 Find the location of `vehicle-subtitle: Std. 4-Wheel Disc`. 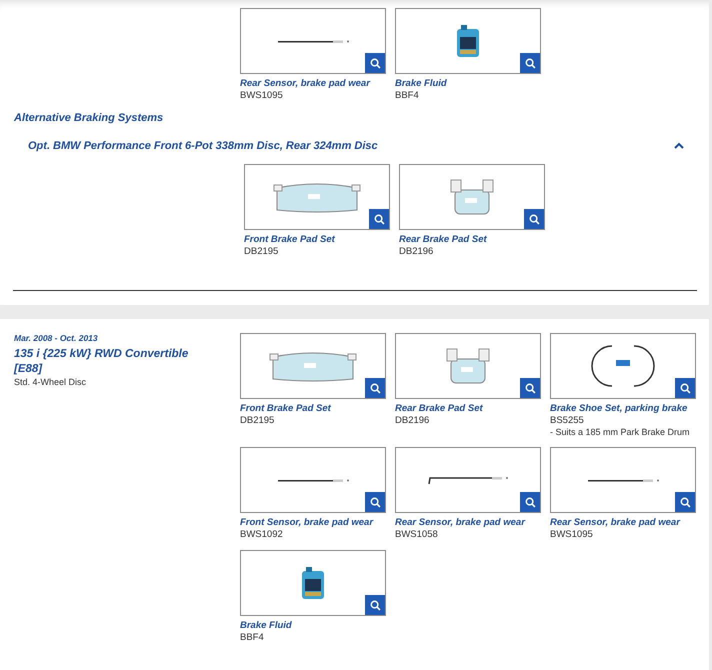

vehicle-subtitle: Std. 4-Wheel Disc is located at coordinates (51, 382).